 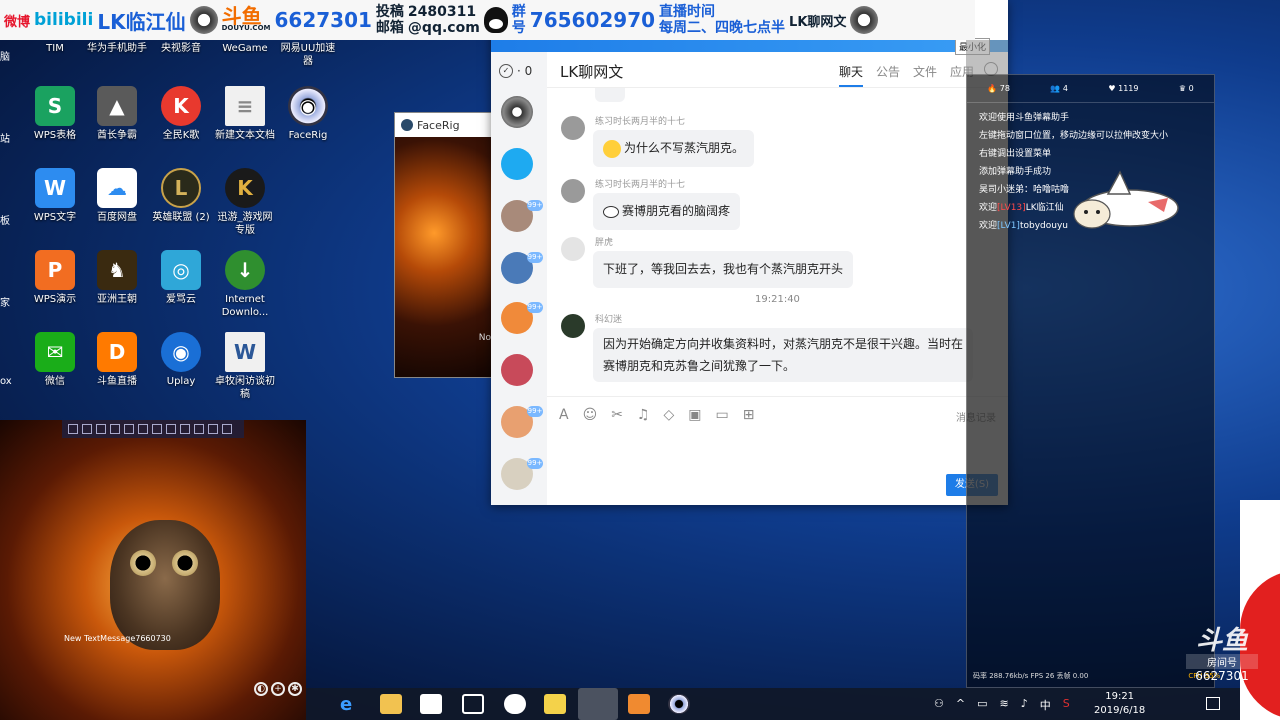 I want to click on taskbar-clock: 19:21 2019/6/18, so click(x=1119, y=704).